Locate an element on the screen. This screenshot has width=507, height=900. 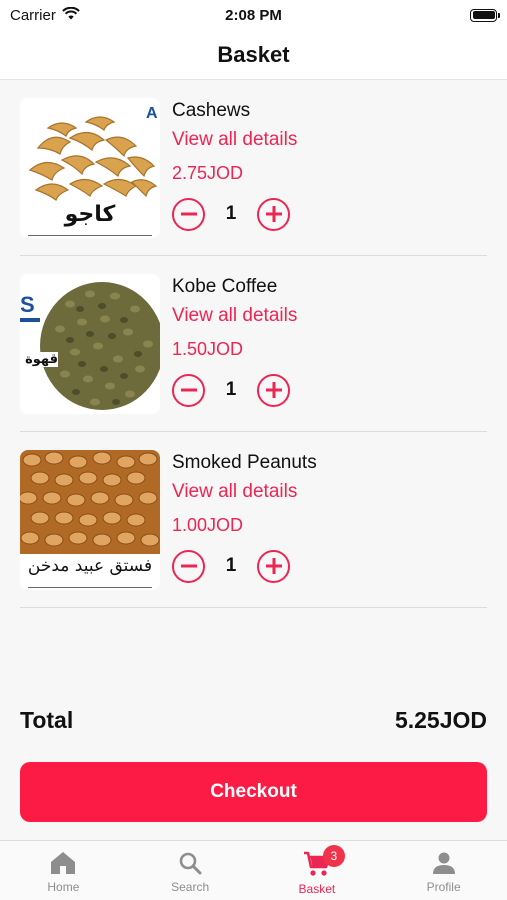
status-bar: Carrier 2:08 PM is located at coordinates (253, 15).